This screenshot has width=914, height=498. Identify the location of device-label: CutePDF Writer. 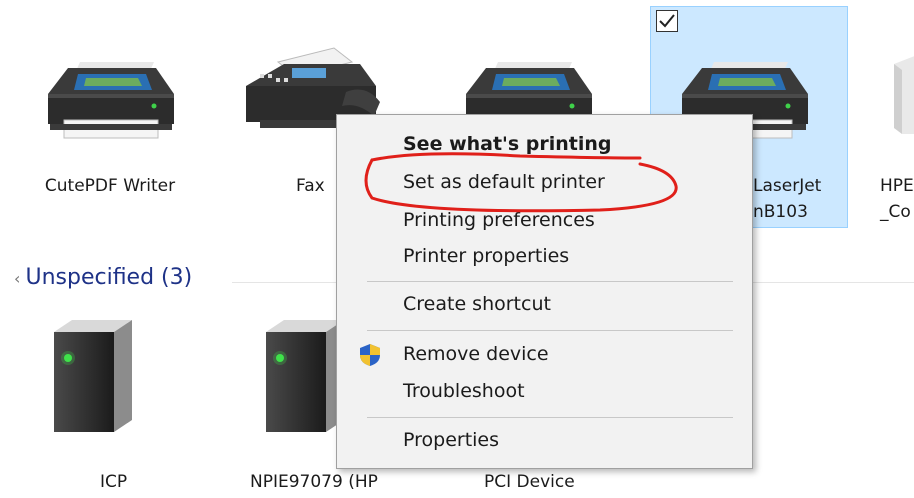
(110, 186).